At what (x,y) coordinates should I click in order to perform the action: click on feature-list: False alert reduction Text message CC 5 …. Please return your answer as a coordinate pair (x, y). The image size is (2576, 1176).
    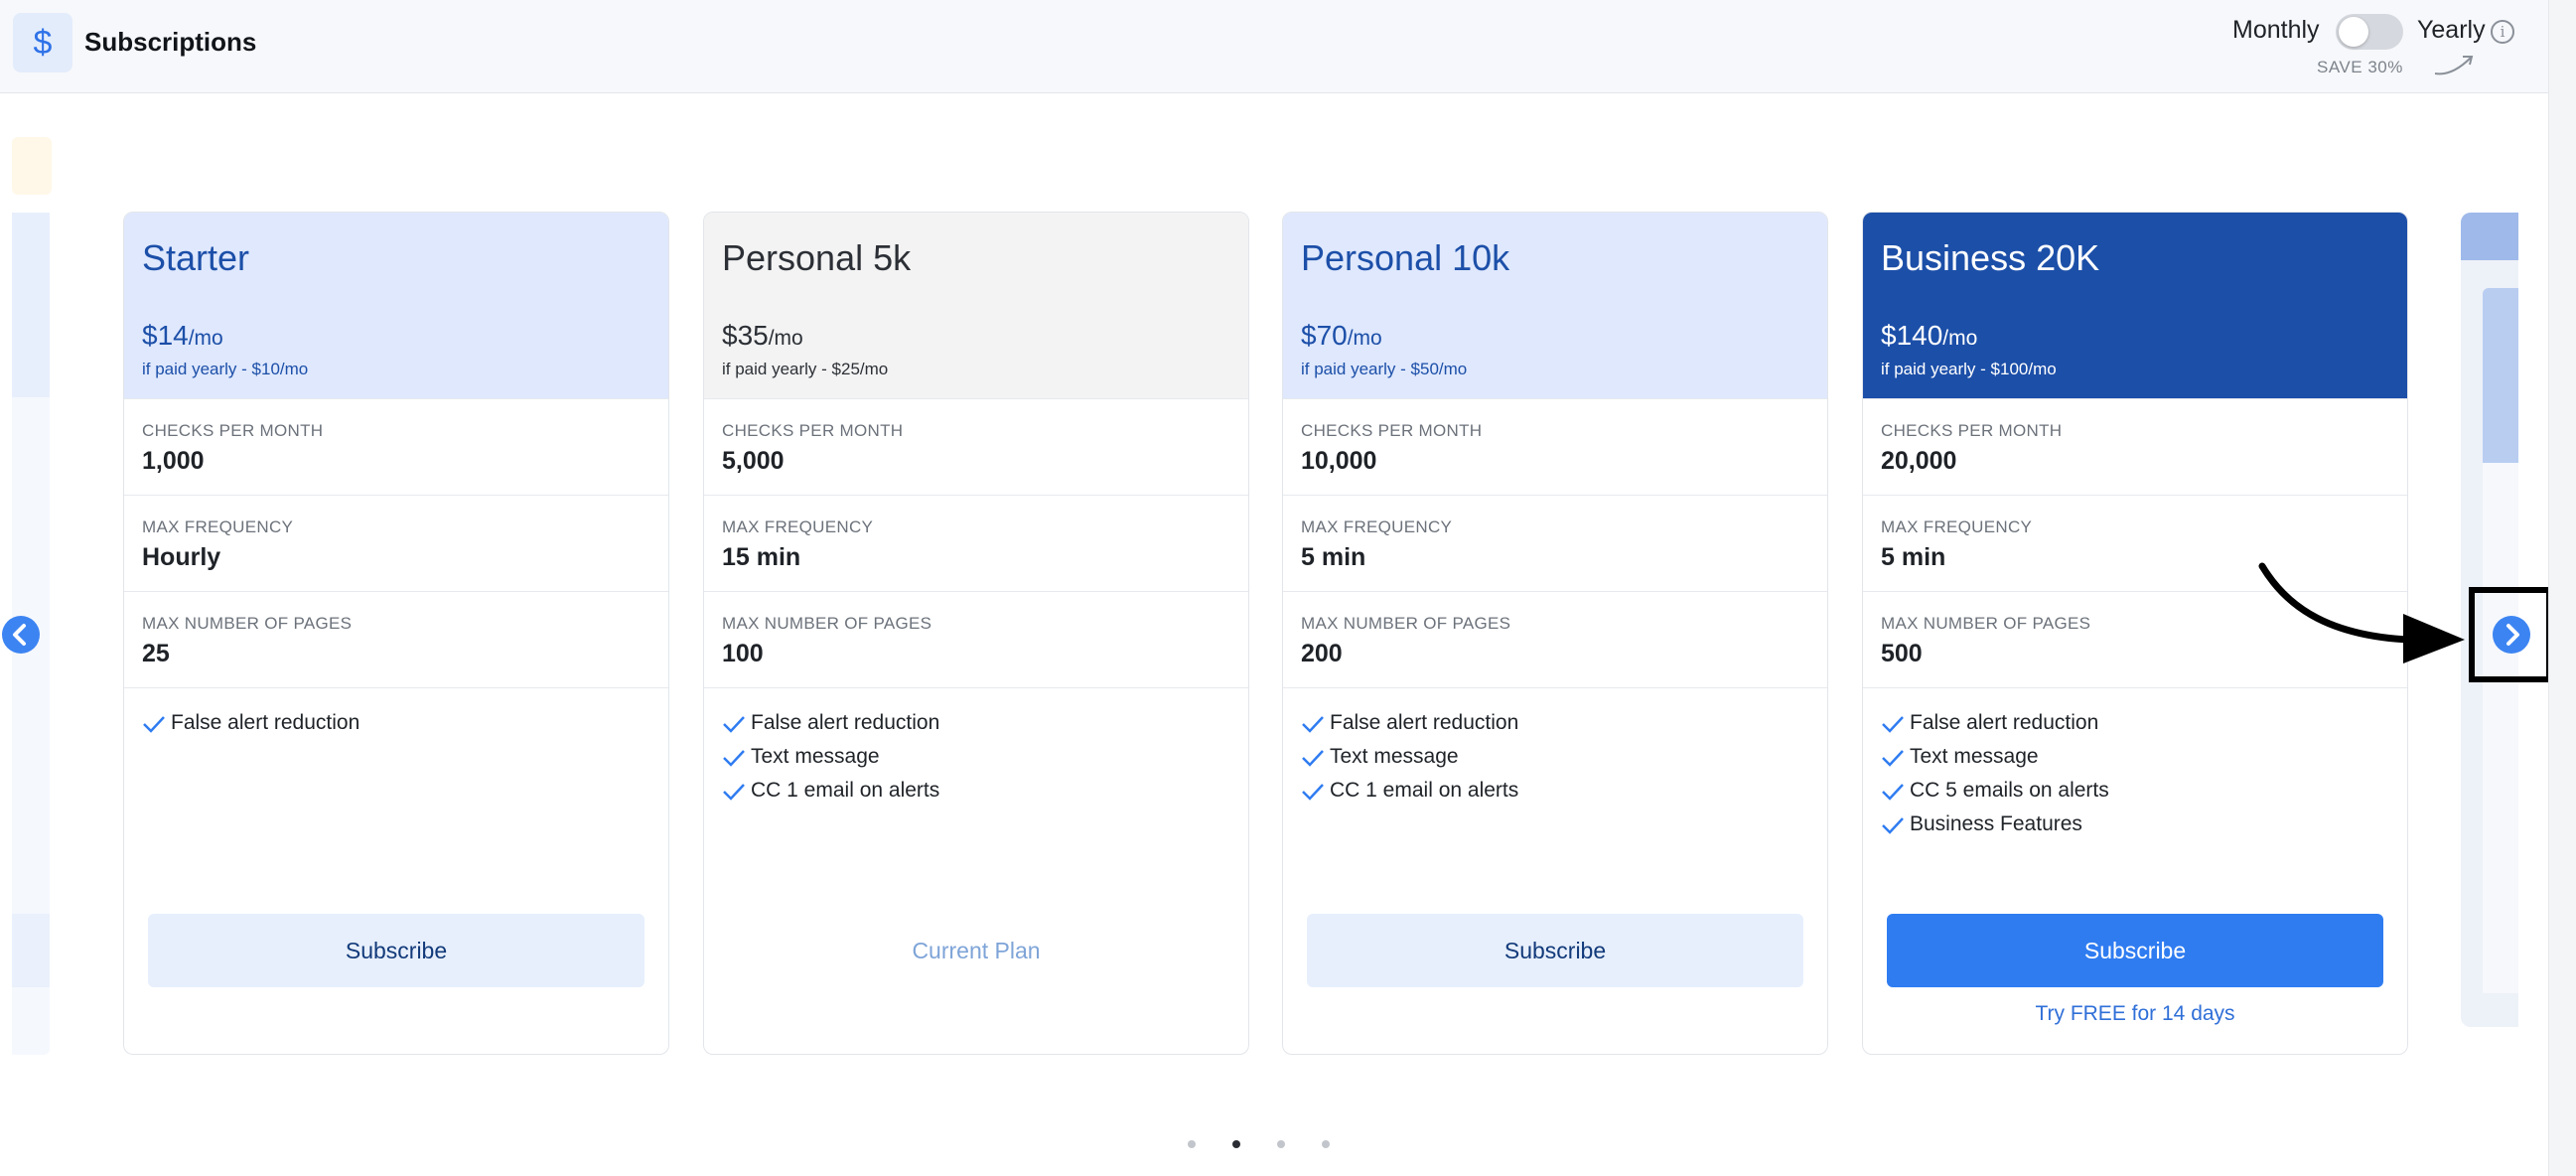
    Looking at the image, I should click on (2135, 766).